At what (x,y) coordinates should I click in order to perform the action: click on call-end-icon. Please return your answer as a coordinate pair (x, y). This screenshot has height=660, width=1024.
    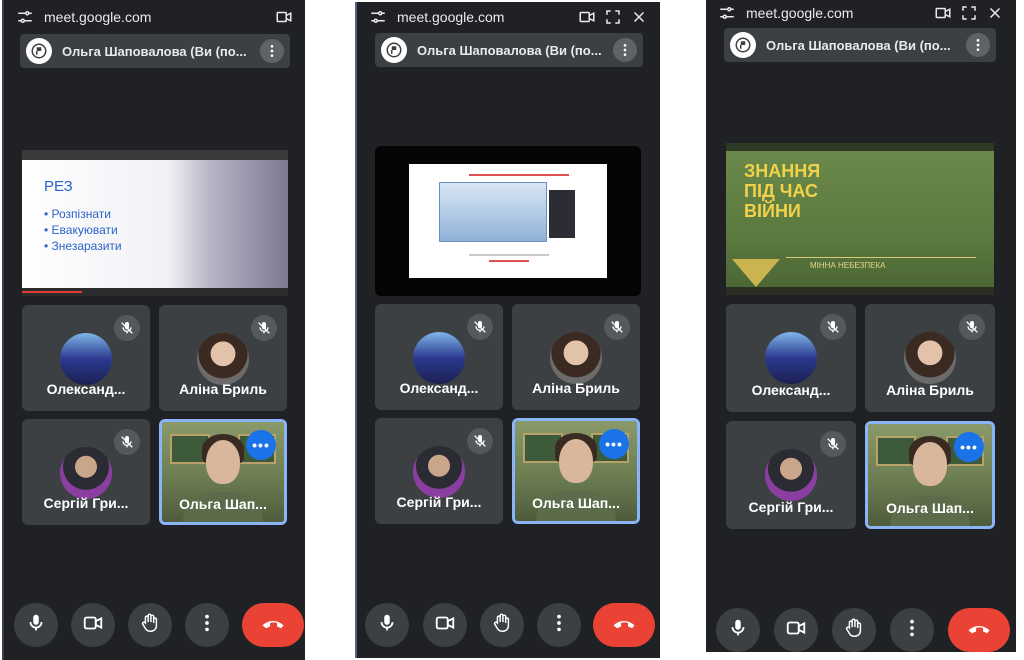
    Looking at the image, I should click on (273, 625).